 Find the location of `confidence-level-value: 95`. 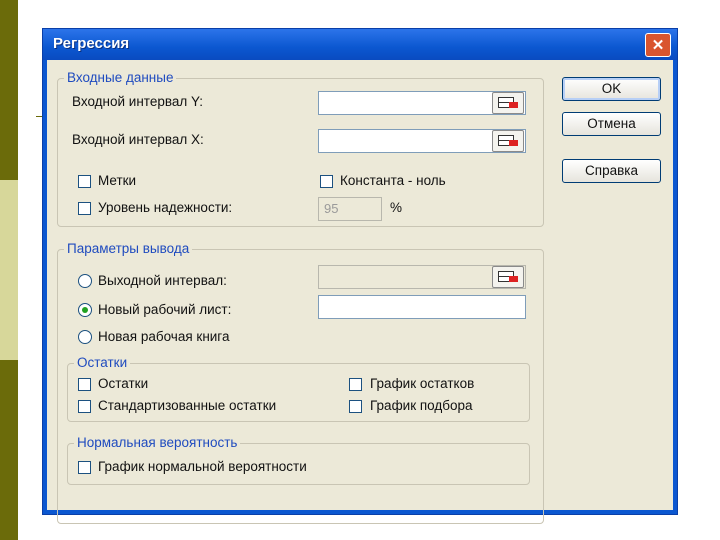

confidence-level-value: 95 is located at coordinates (331, 208).